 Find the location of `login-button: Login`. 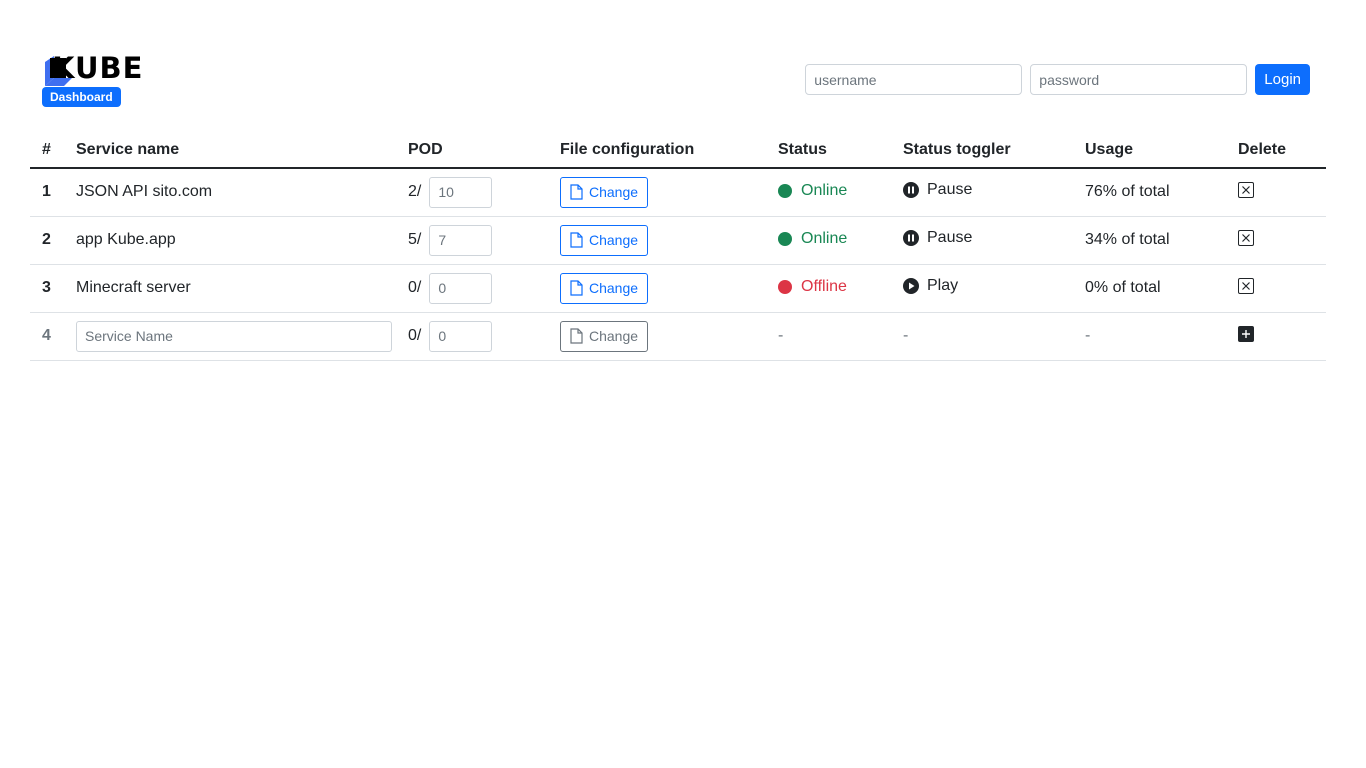

login-button: Login is located at coordinates (1282, 79).